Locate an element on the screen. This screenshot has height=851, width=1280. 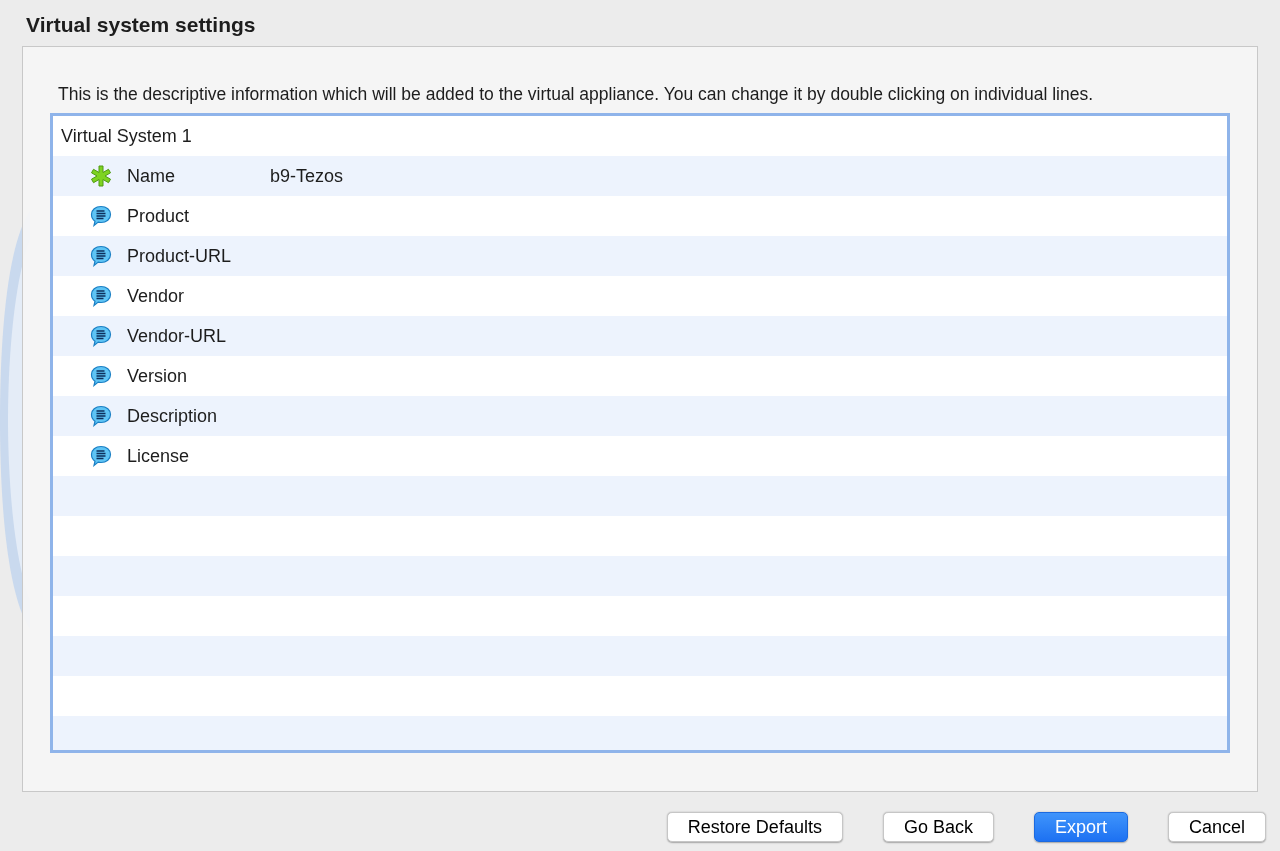
property-label: Version is located at coordinates (158, 376).